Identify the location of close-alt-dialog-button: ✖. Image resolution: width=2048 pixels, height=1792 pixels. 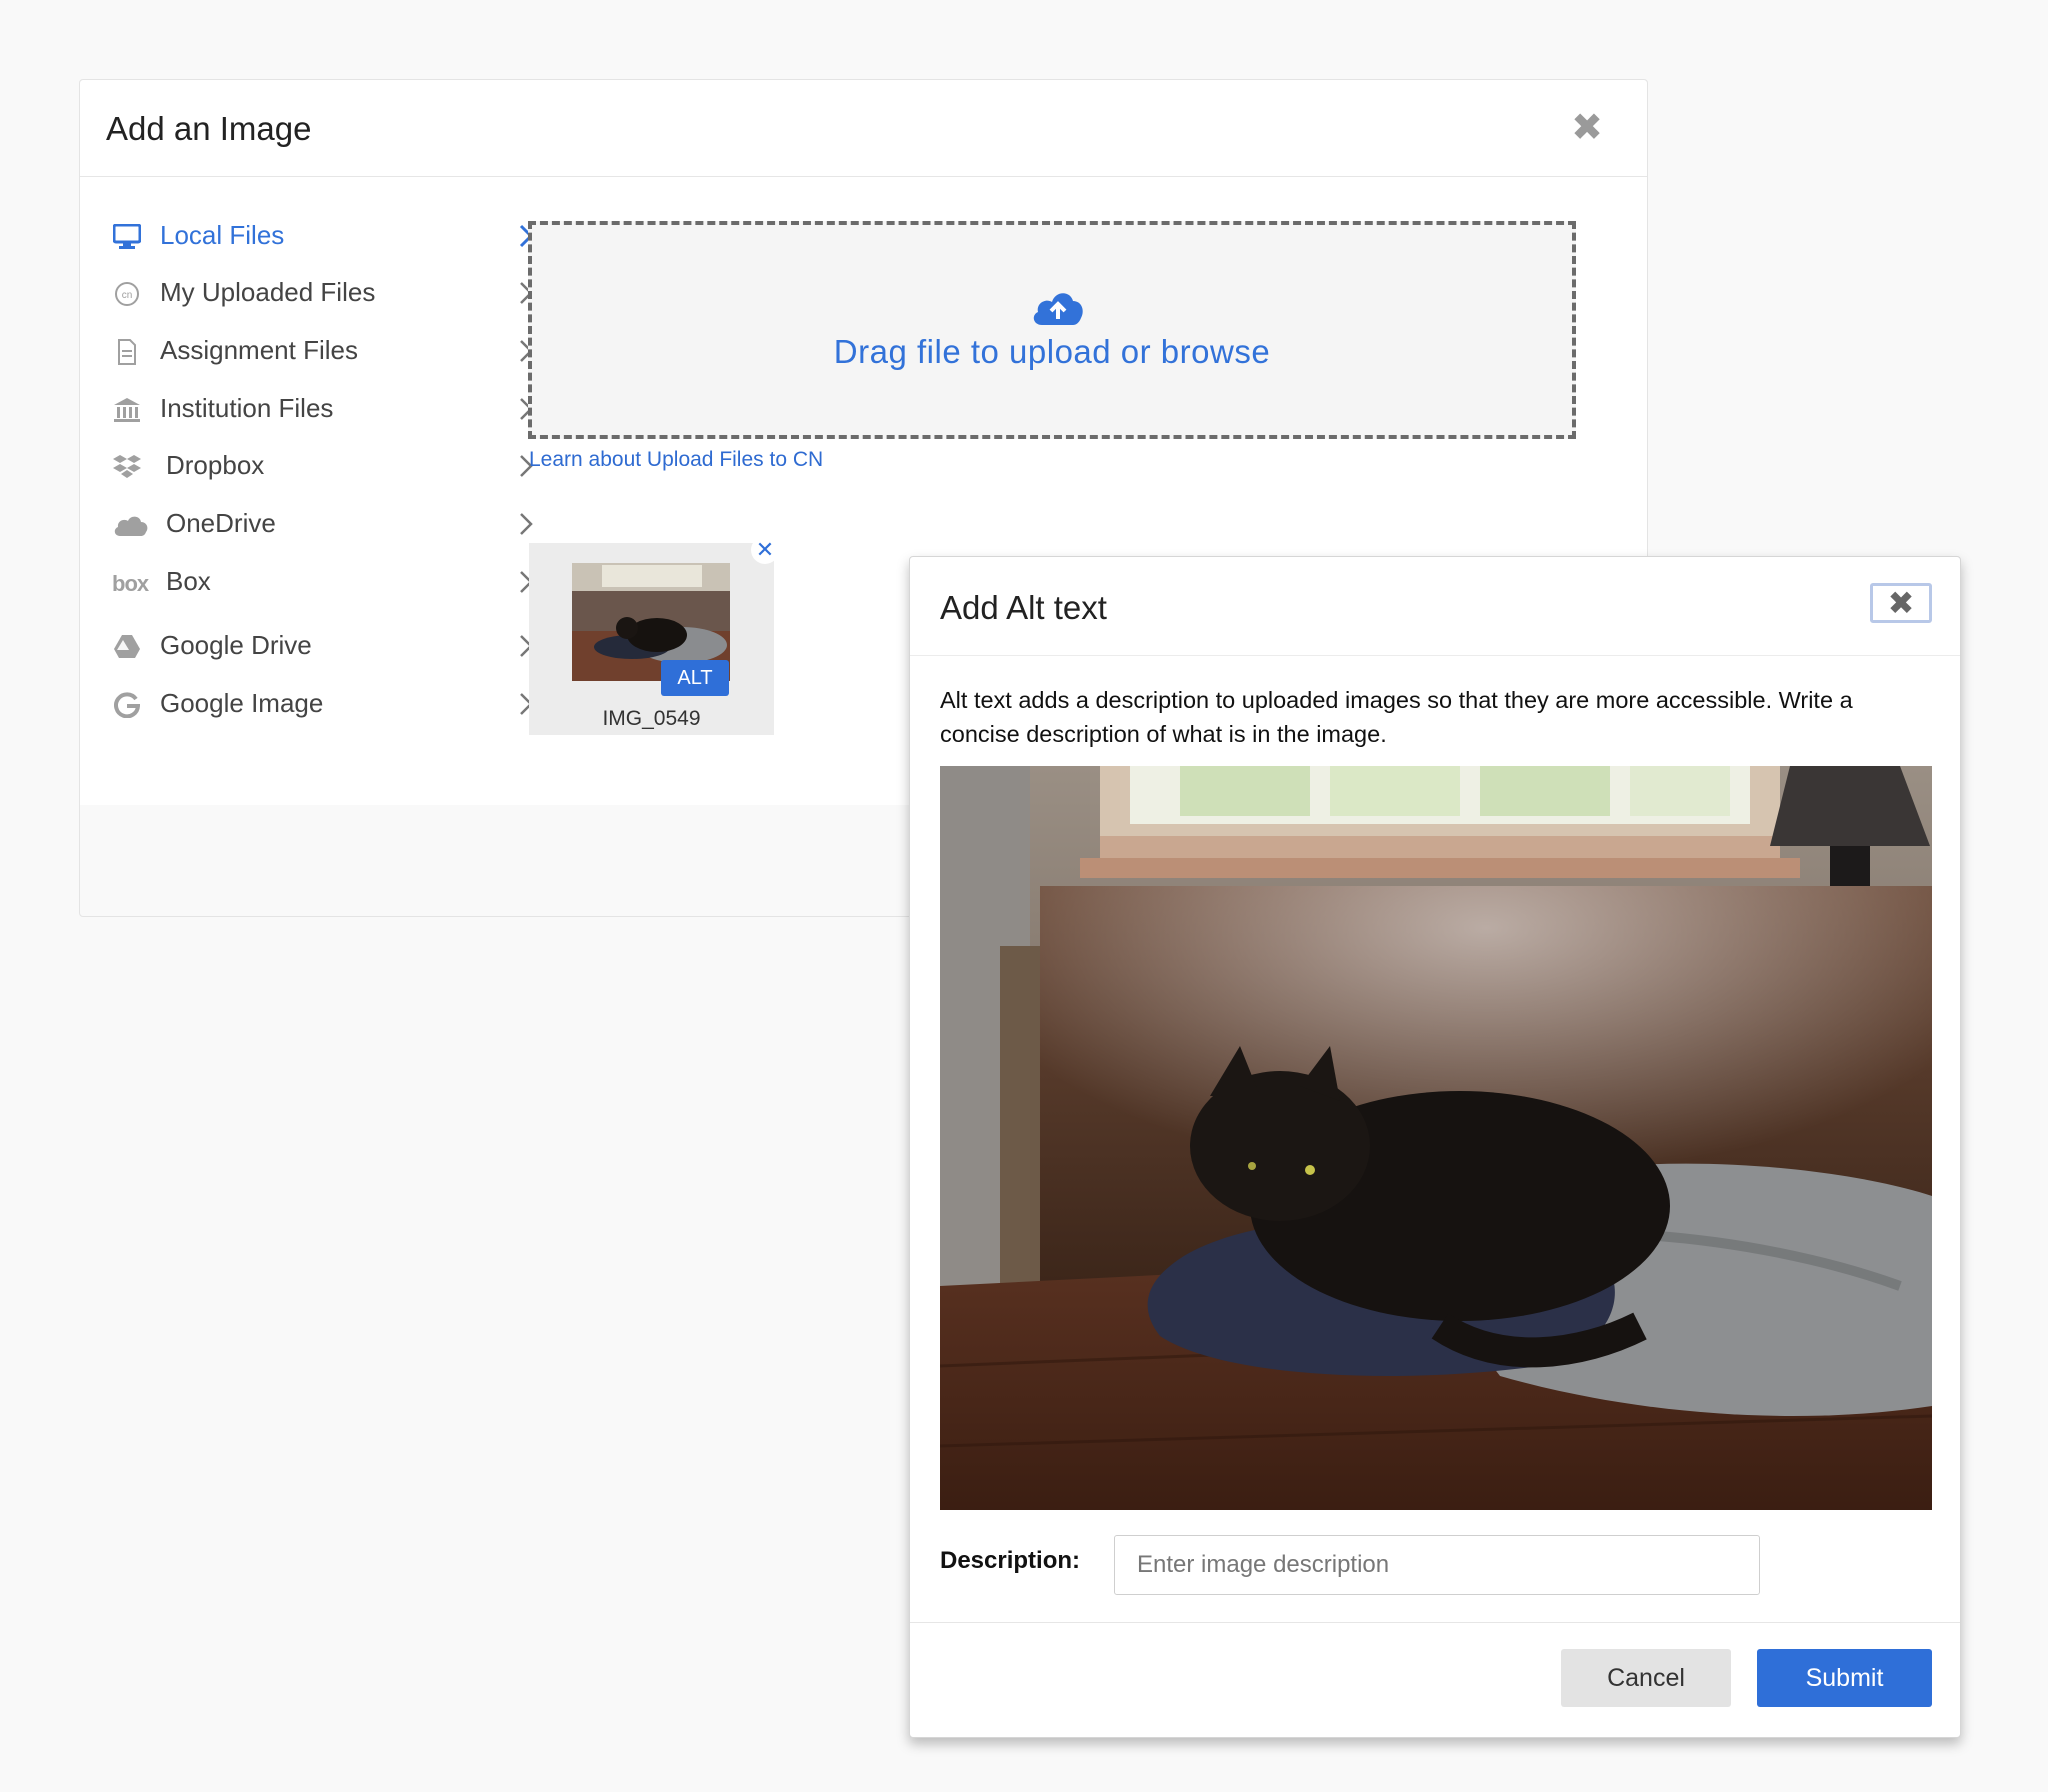
(1901, 603).